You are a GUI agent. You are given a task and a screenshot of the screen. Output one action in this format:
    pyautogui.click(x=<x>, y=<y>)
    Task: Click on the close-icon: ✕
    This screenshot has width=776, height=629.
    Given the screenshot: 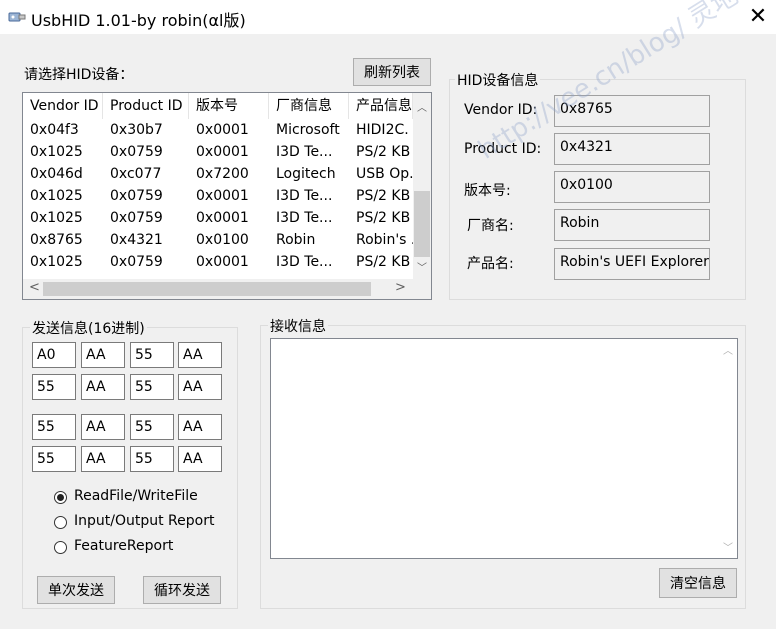 What is the action you would take?
    pyautogui.click(x=758, y=17)
    